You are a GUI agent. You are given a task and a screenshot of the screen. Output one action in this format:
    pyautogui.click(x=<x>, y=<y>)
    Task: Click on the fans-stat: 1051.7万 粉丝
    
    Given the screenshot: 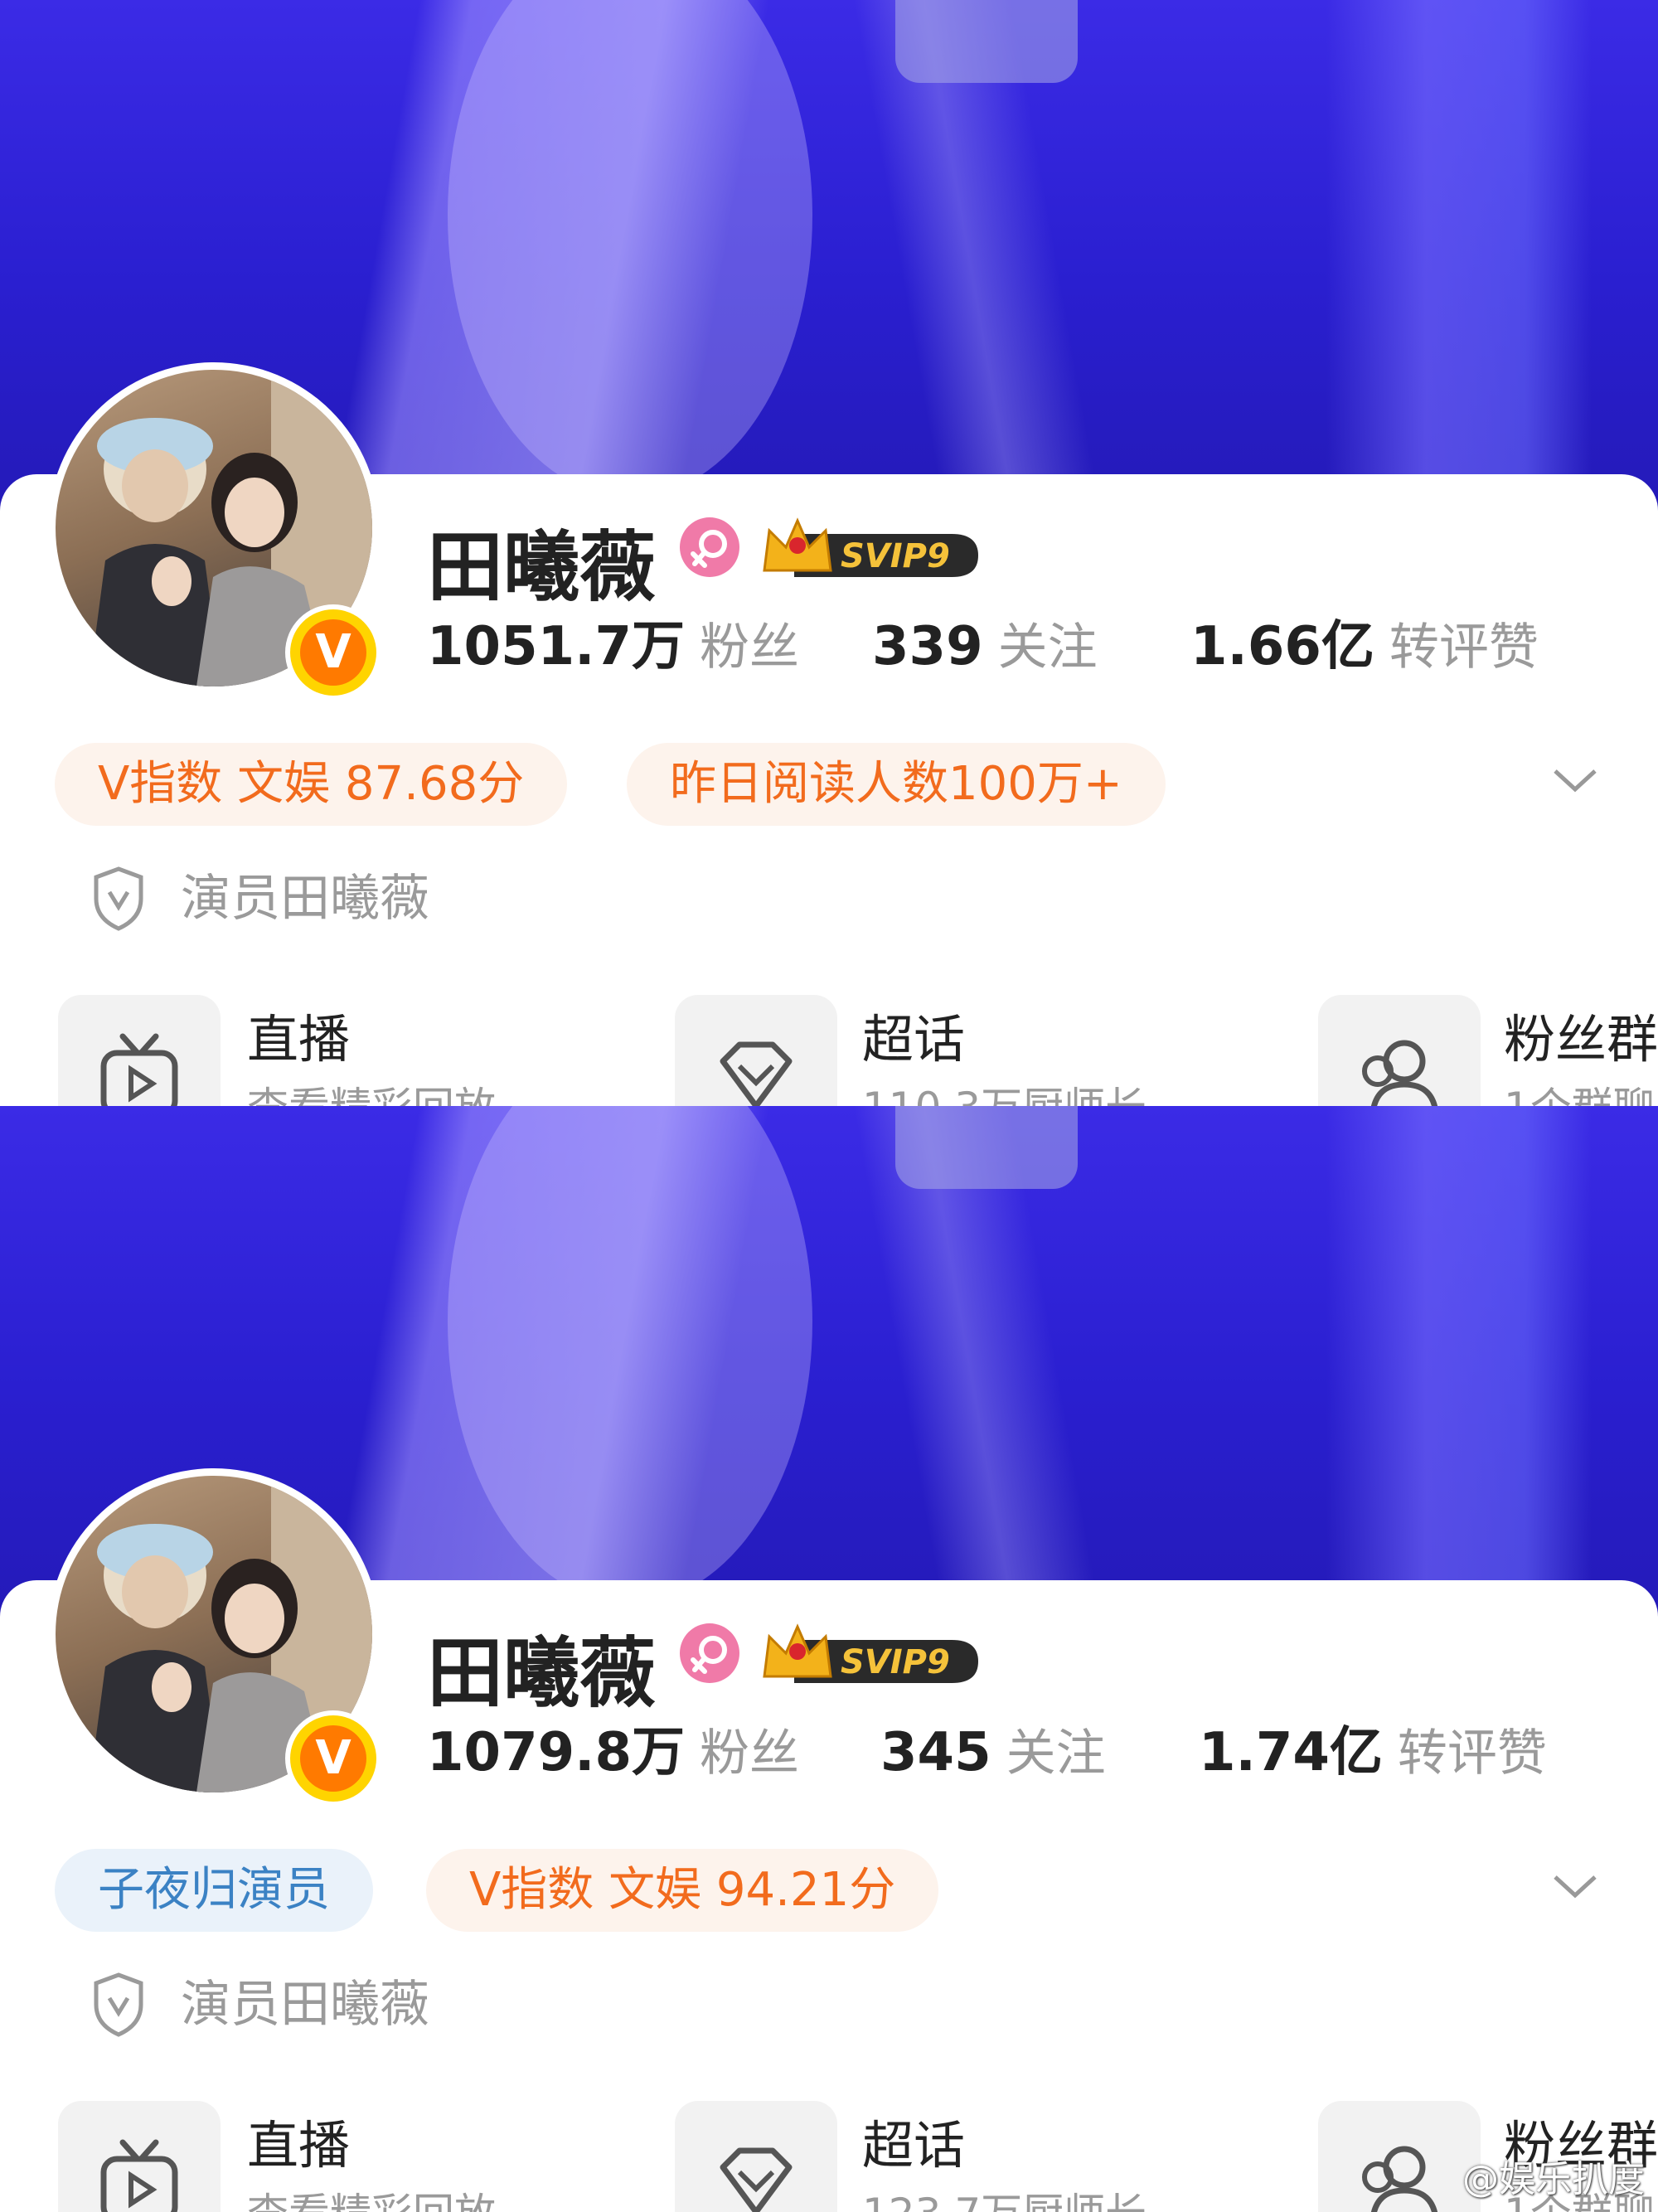 What is the action you would take?
    pyautogui.click(x=613, y=647)
    